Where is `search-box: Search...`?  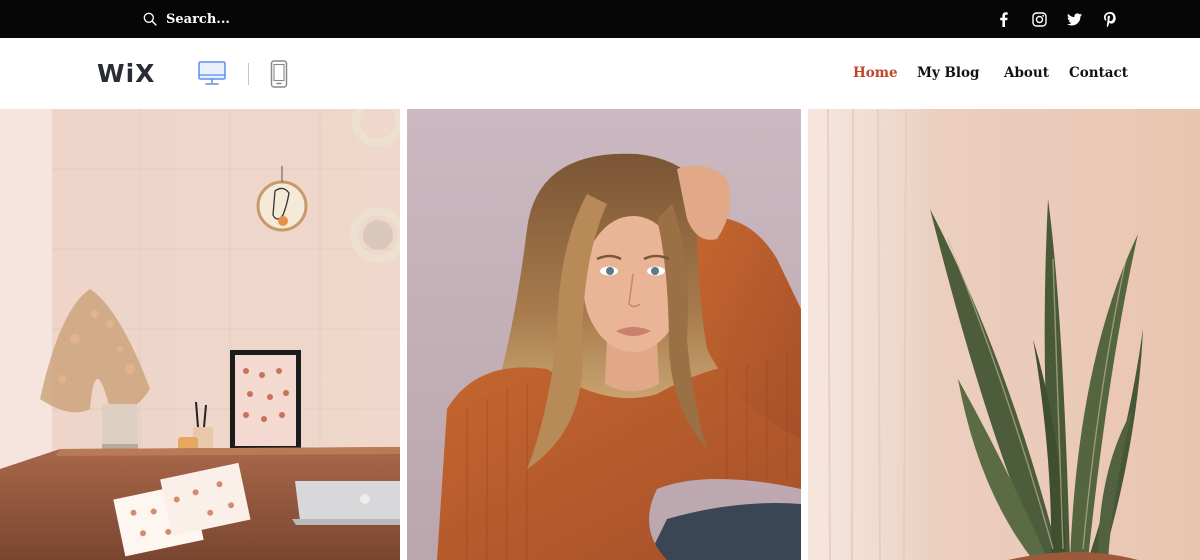
search-box: Search... is located at coordinates (186, 19).